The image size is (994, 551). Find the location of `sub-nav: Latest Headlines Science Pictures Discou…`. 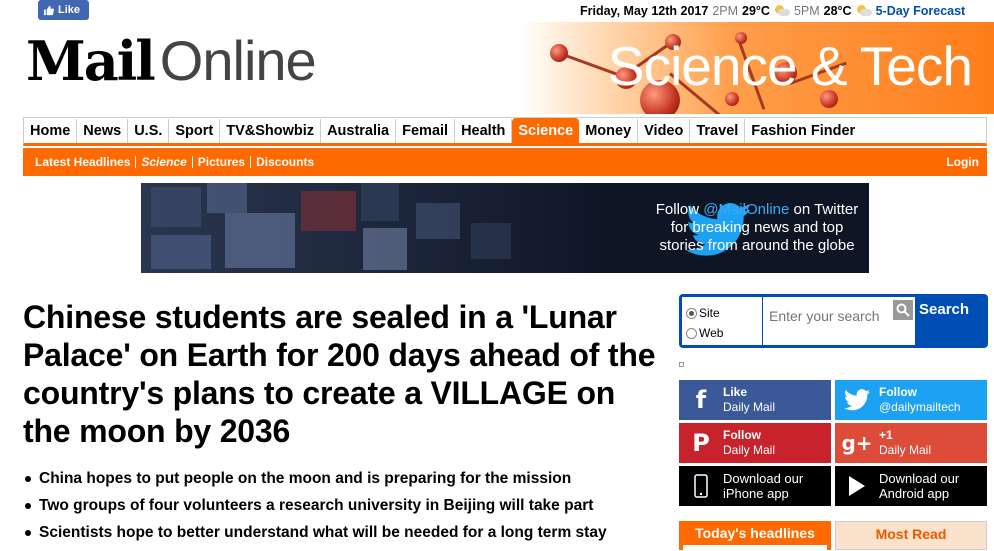

sub-nav: Latest Headlines Science Pictures Discou… is located at coordinates (505, 162).